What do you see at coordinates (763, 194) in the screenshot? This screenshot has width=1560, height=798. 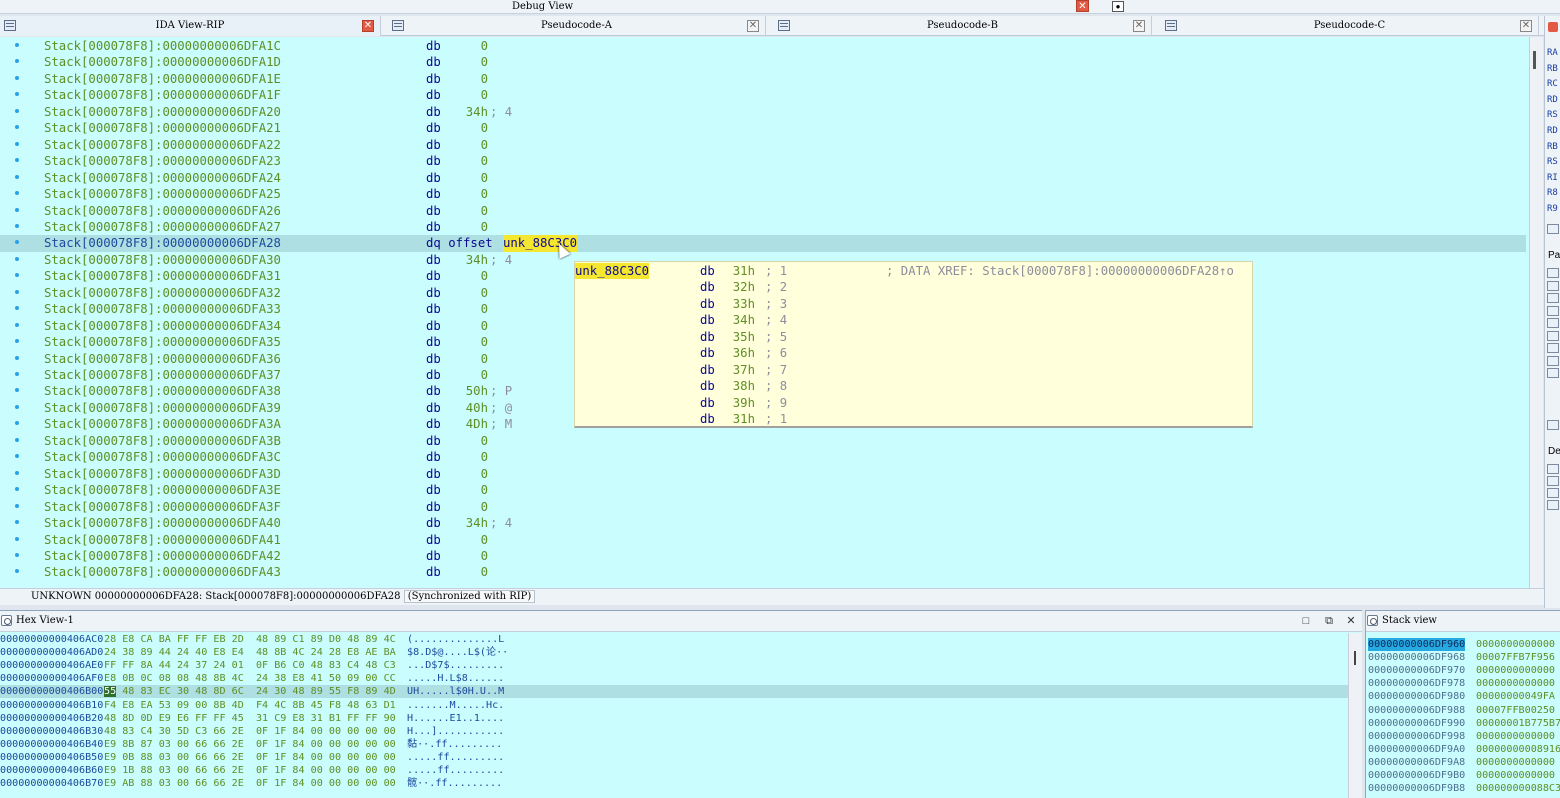 I see `listing-row: Stack[000078F8]:00000000006DFA25 db 0` at bounding box center [763, 194].